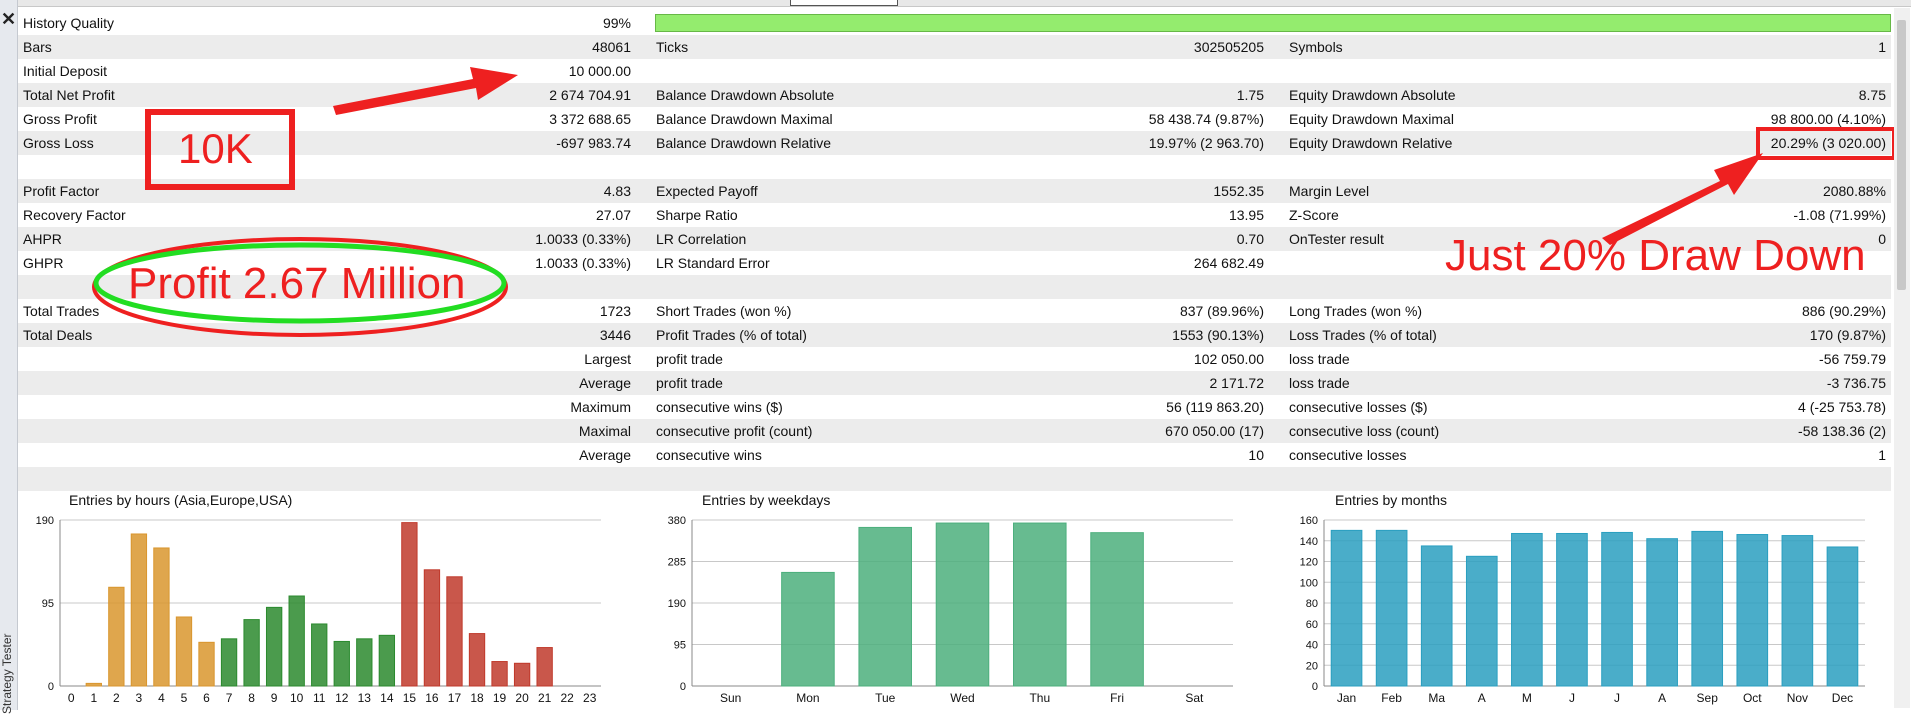 This screenshot has width=1911, height=714. I want to click on scrollbar-thumb, so click(1901, 155).